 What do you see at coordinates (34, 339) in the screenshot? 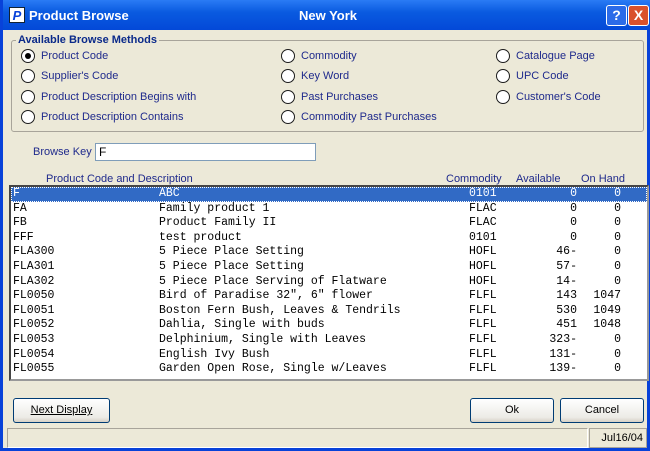
I see `cell-product-code: FL0053` at bounding box center [34, 339].